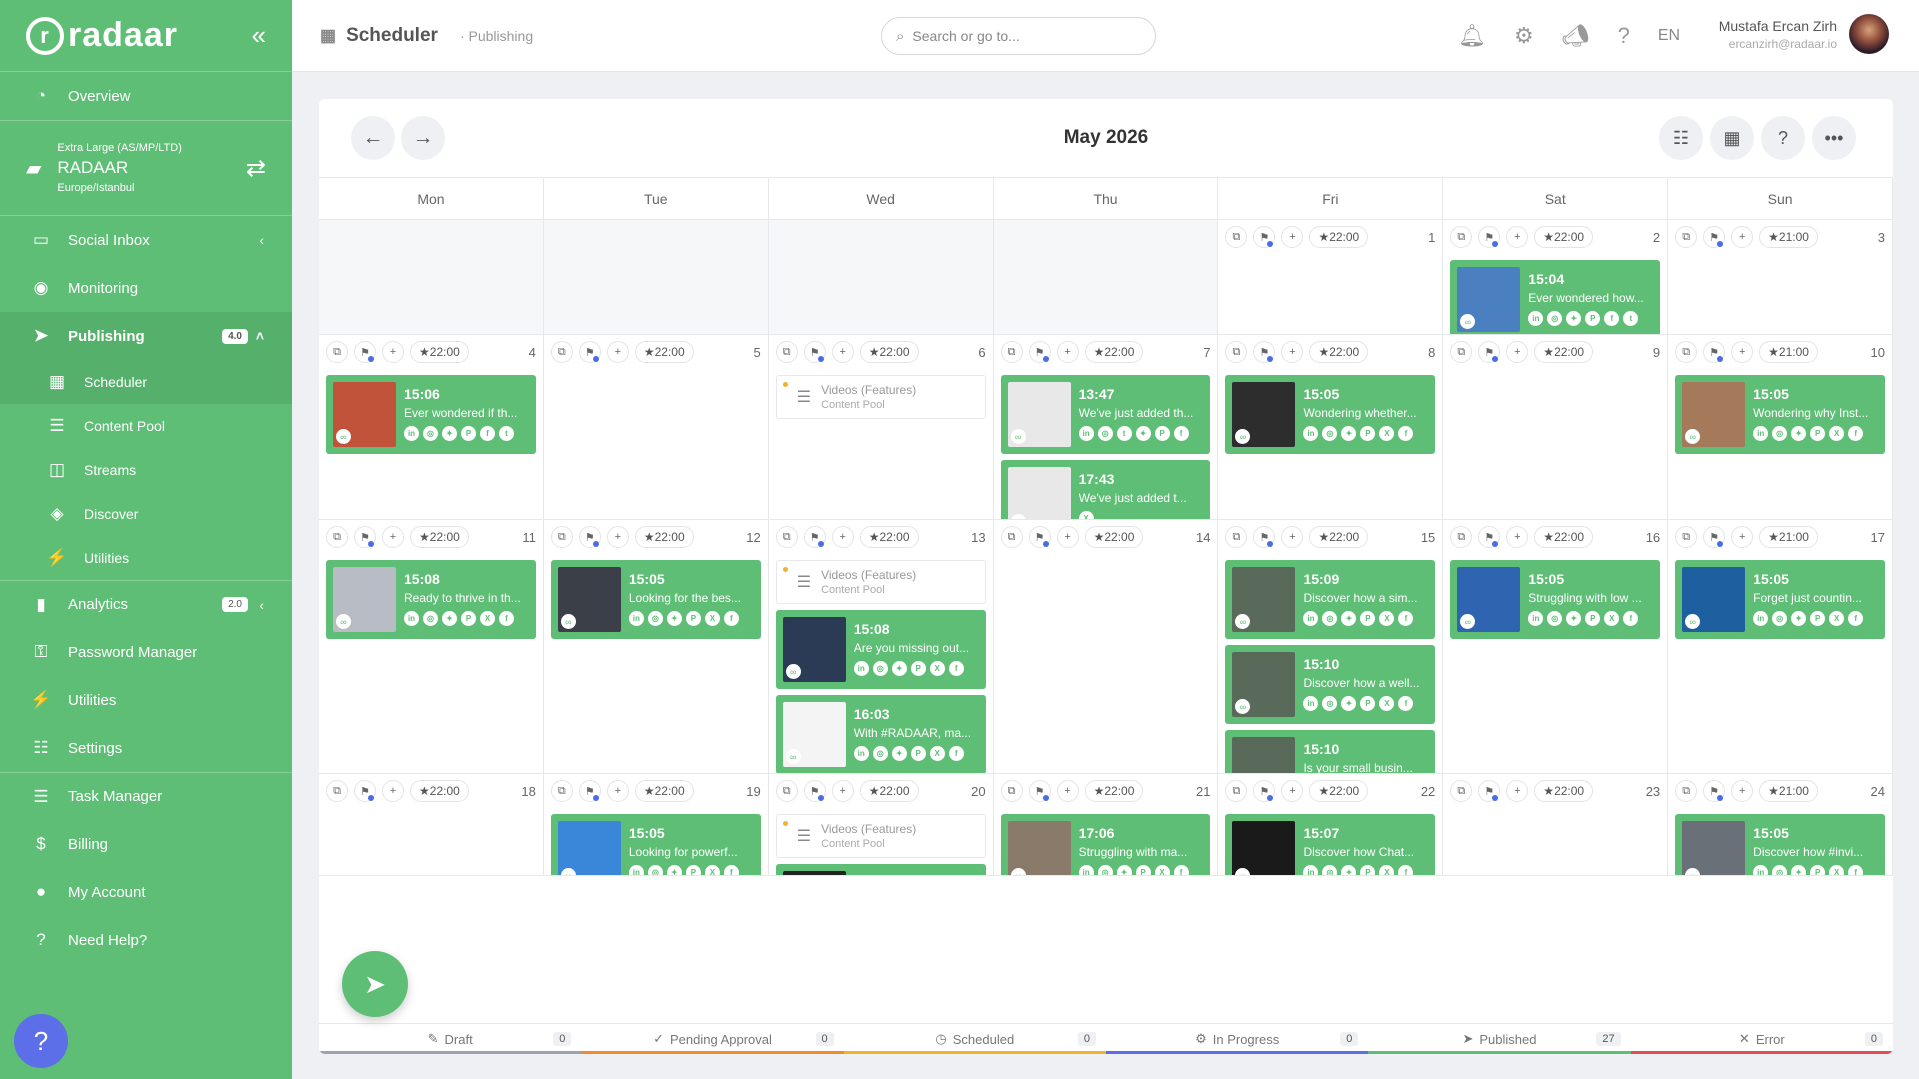  Describe the element at coordinates (146, 558) in the screenshot. I see `sidebar-item-publishing-utilities: ⚡ Utilities` at that location.